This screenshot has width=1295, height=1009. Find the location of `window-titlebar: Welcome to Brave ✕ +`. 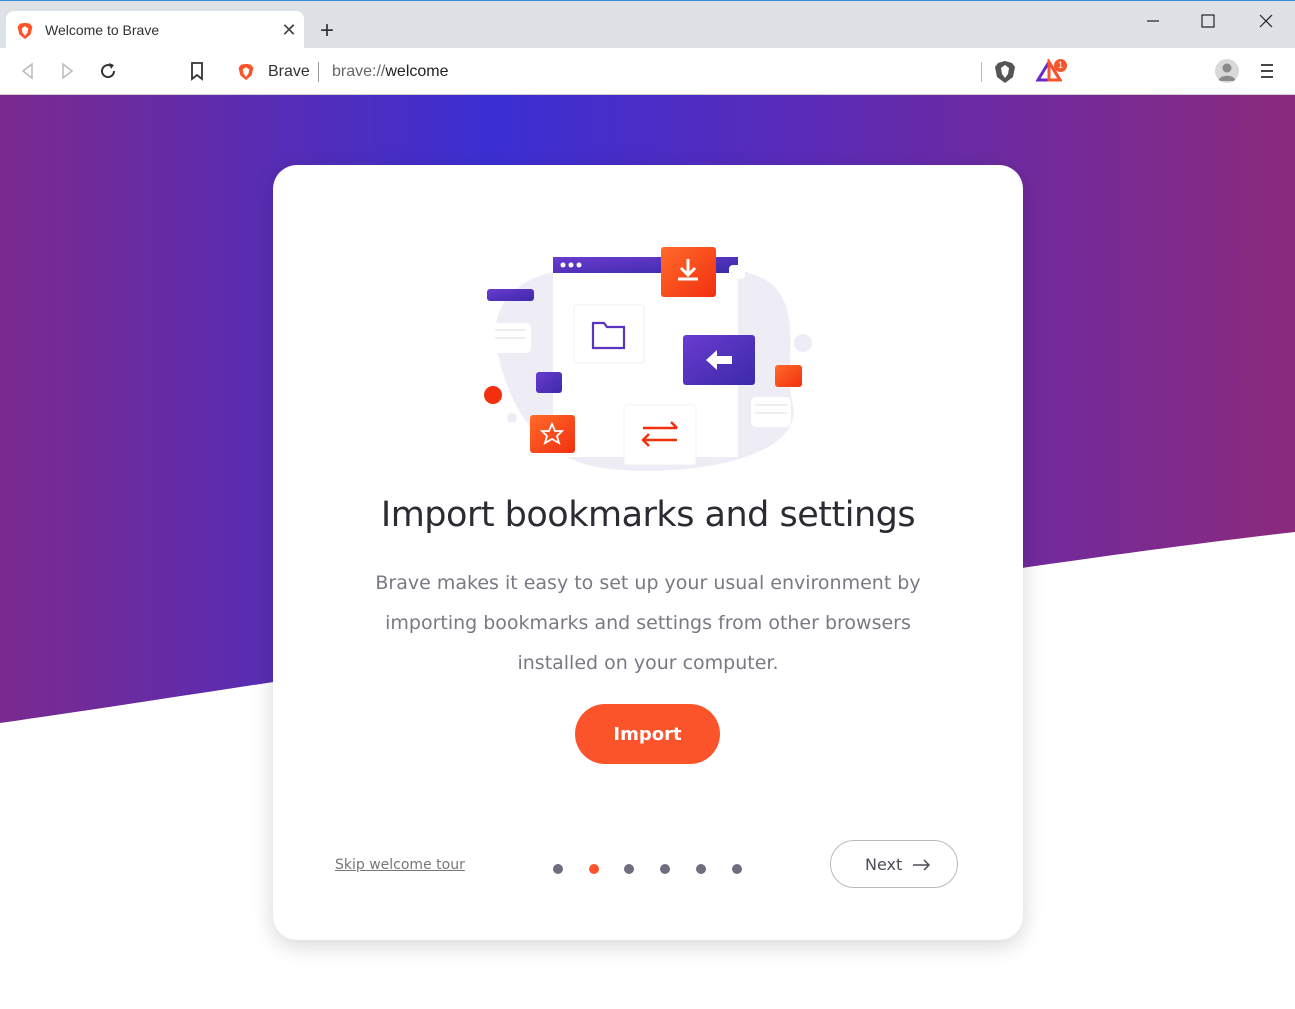

window-titlebar: Welcome to Brave ✕ + is located at coordinates (647, 24).